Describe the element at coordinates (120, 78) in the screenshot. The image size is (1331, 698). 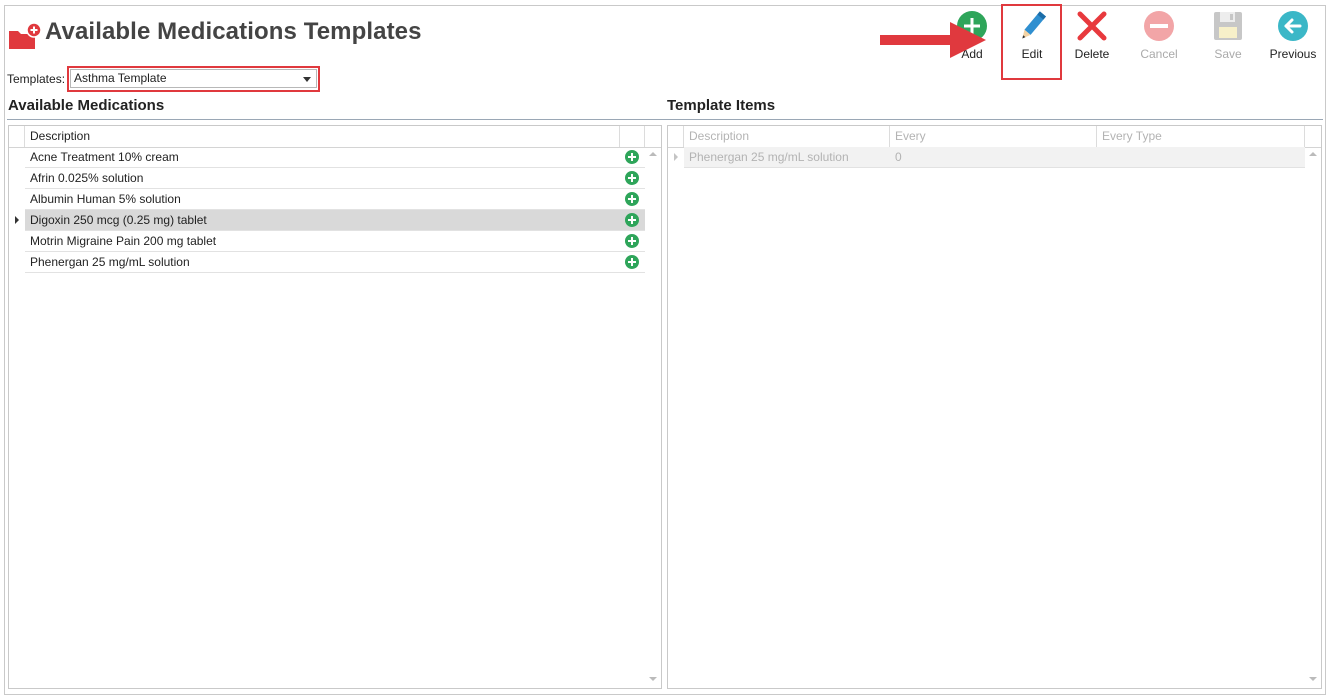
I see `templates-selected-value: Asthma Template` at that location.